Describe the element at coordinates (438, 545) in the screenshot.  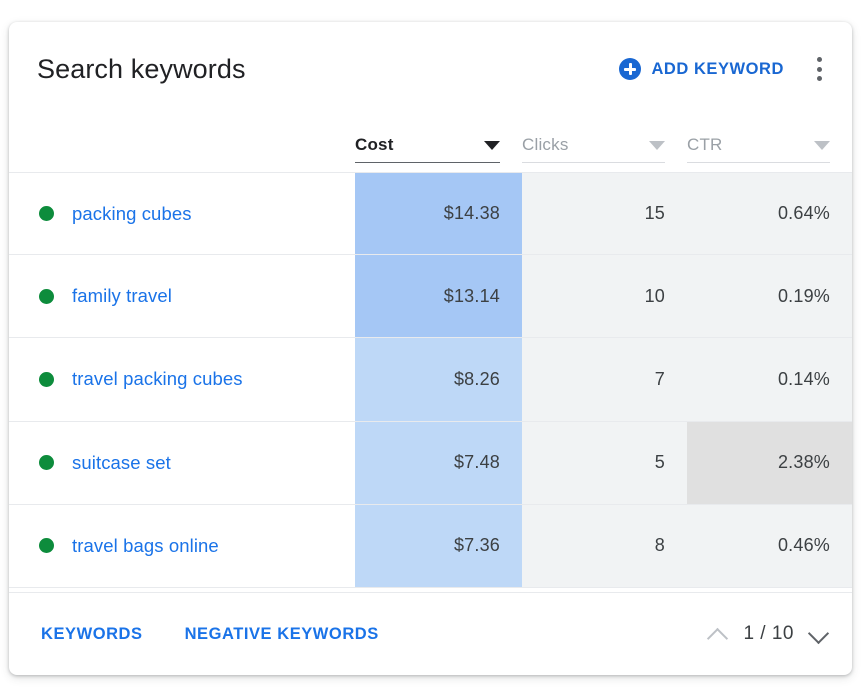
I see `cost-cell: $7.36` at that location.